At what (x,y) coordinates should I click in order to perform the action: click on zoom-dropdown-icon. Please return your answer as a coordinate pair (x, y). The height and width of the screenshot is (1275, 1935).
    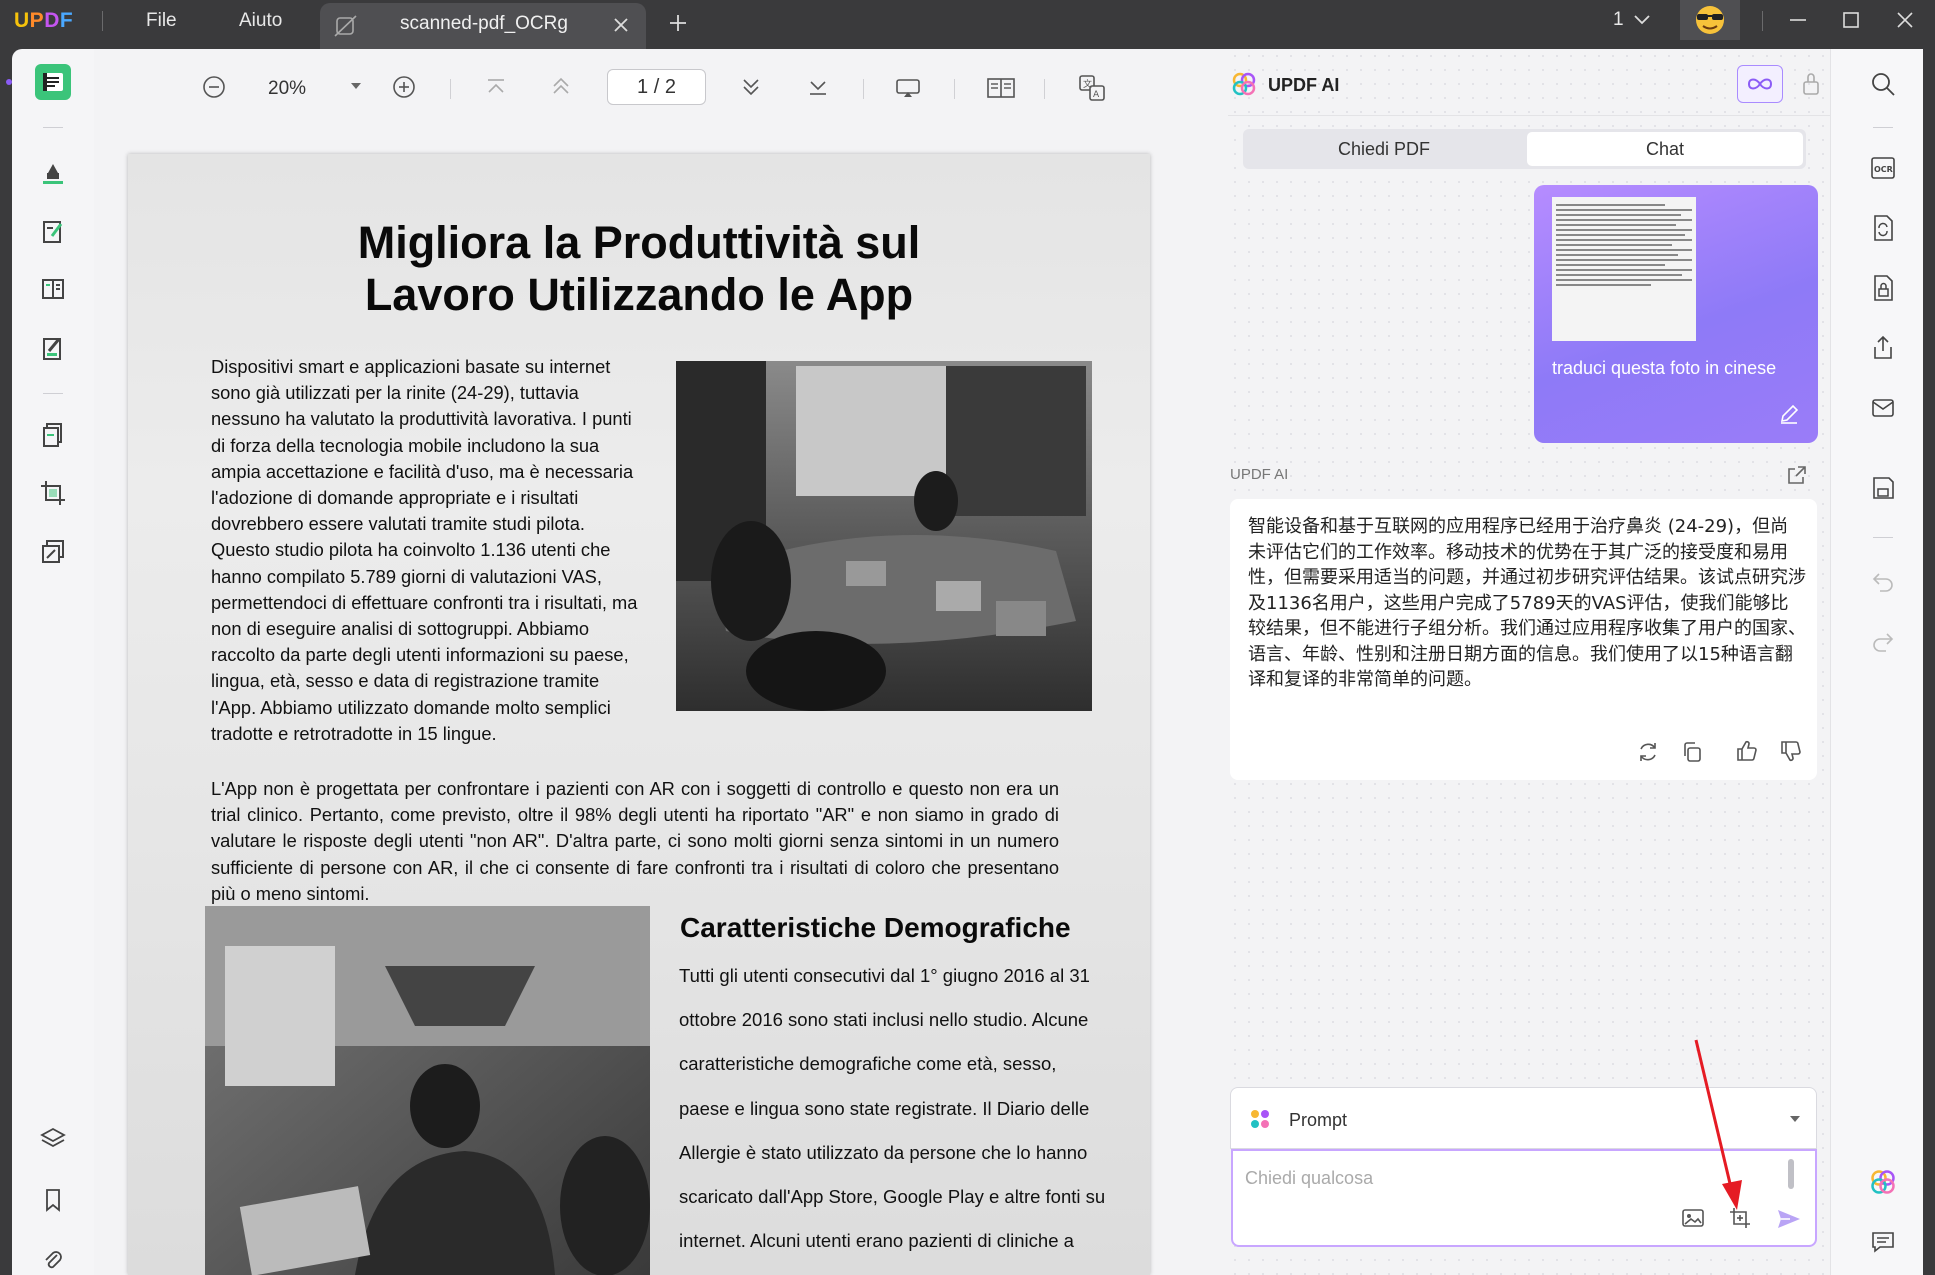
    Looking at the image, I should click on (356, 86).